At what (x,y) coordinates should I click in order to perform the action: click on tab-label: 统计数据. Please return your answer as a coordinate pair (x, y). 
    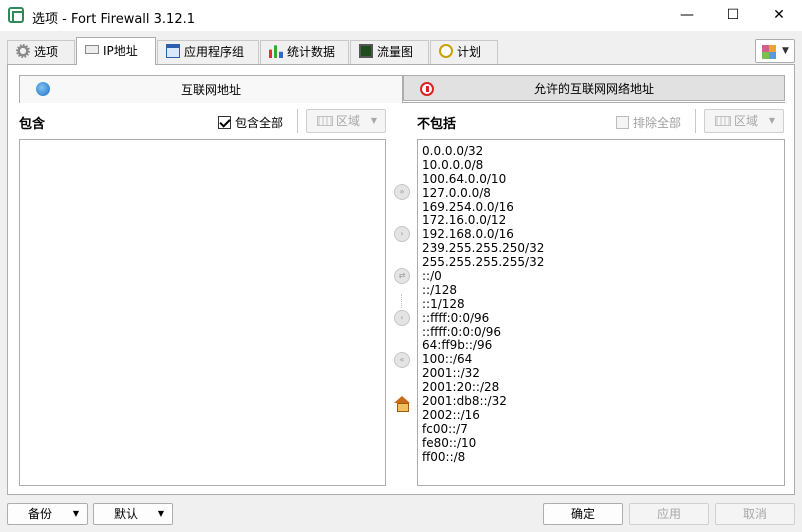
    Looking at the image, I should click on (311, 52).